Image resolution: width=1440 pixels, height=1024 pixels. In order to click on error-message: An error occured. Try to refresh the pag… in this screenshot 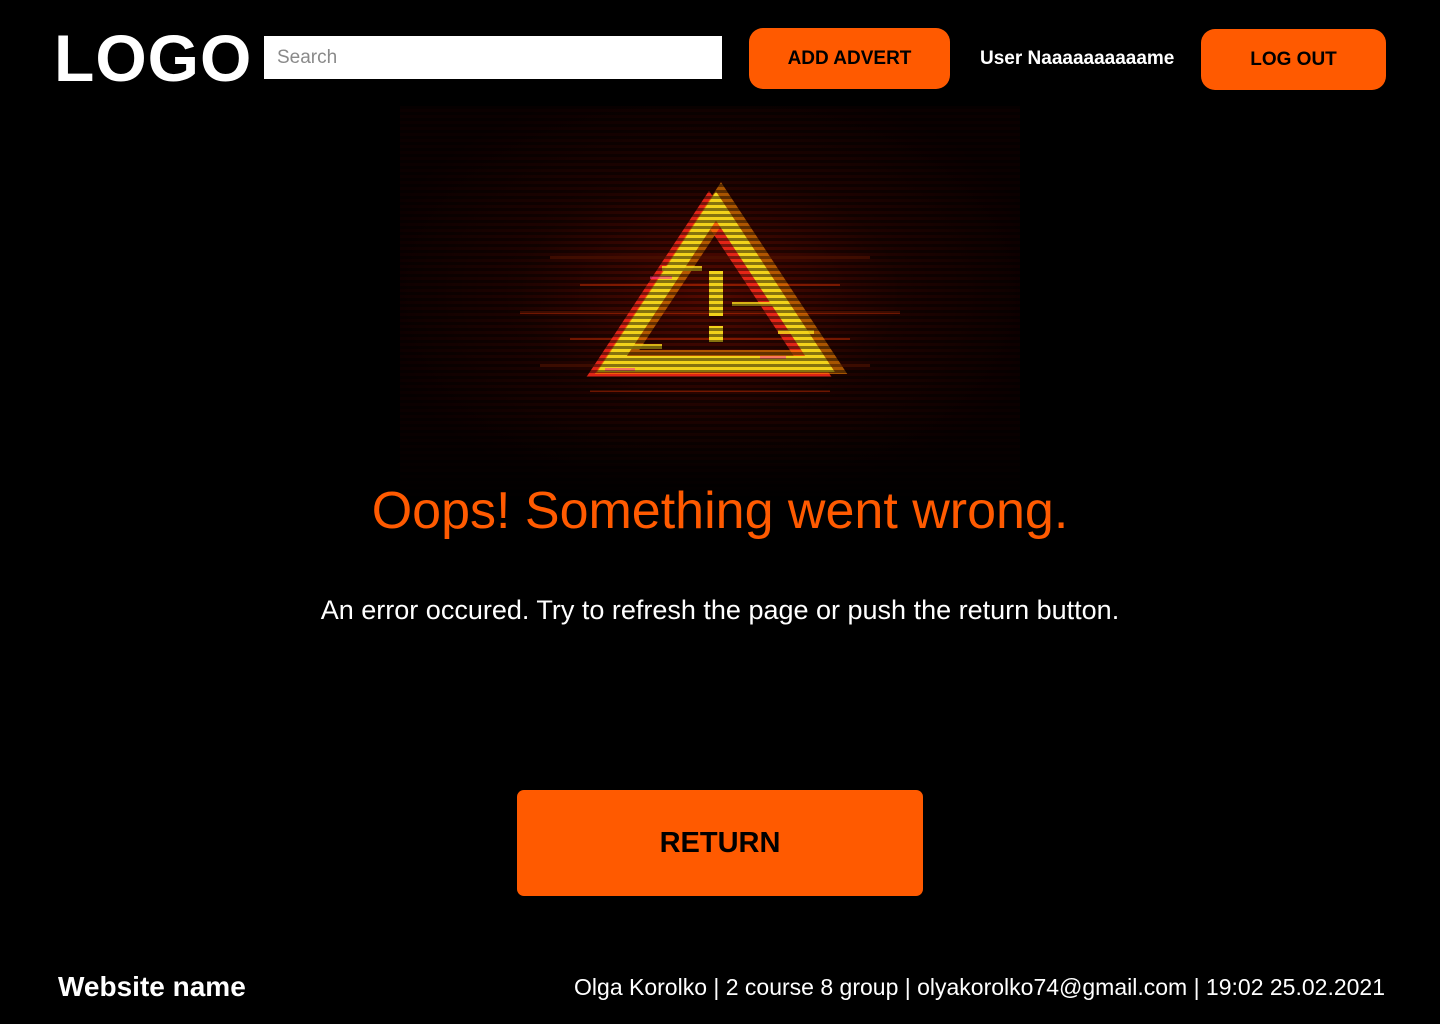, I will do `click(720, 610)`.